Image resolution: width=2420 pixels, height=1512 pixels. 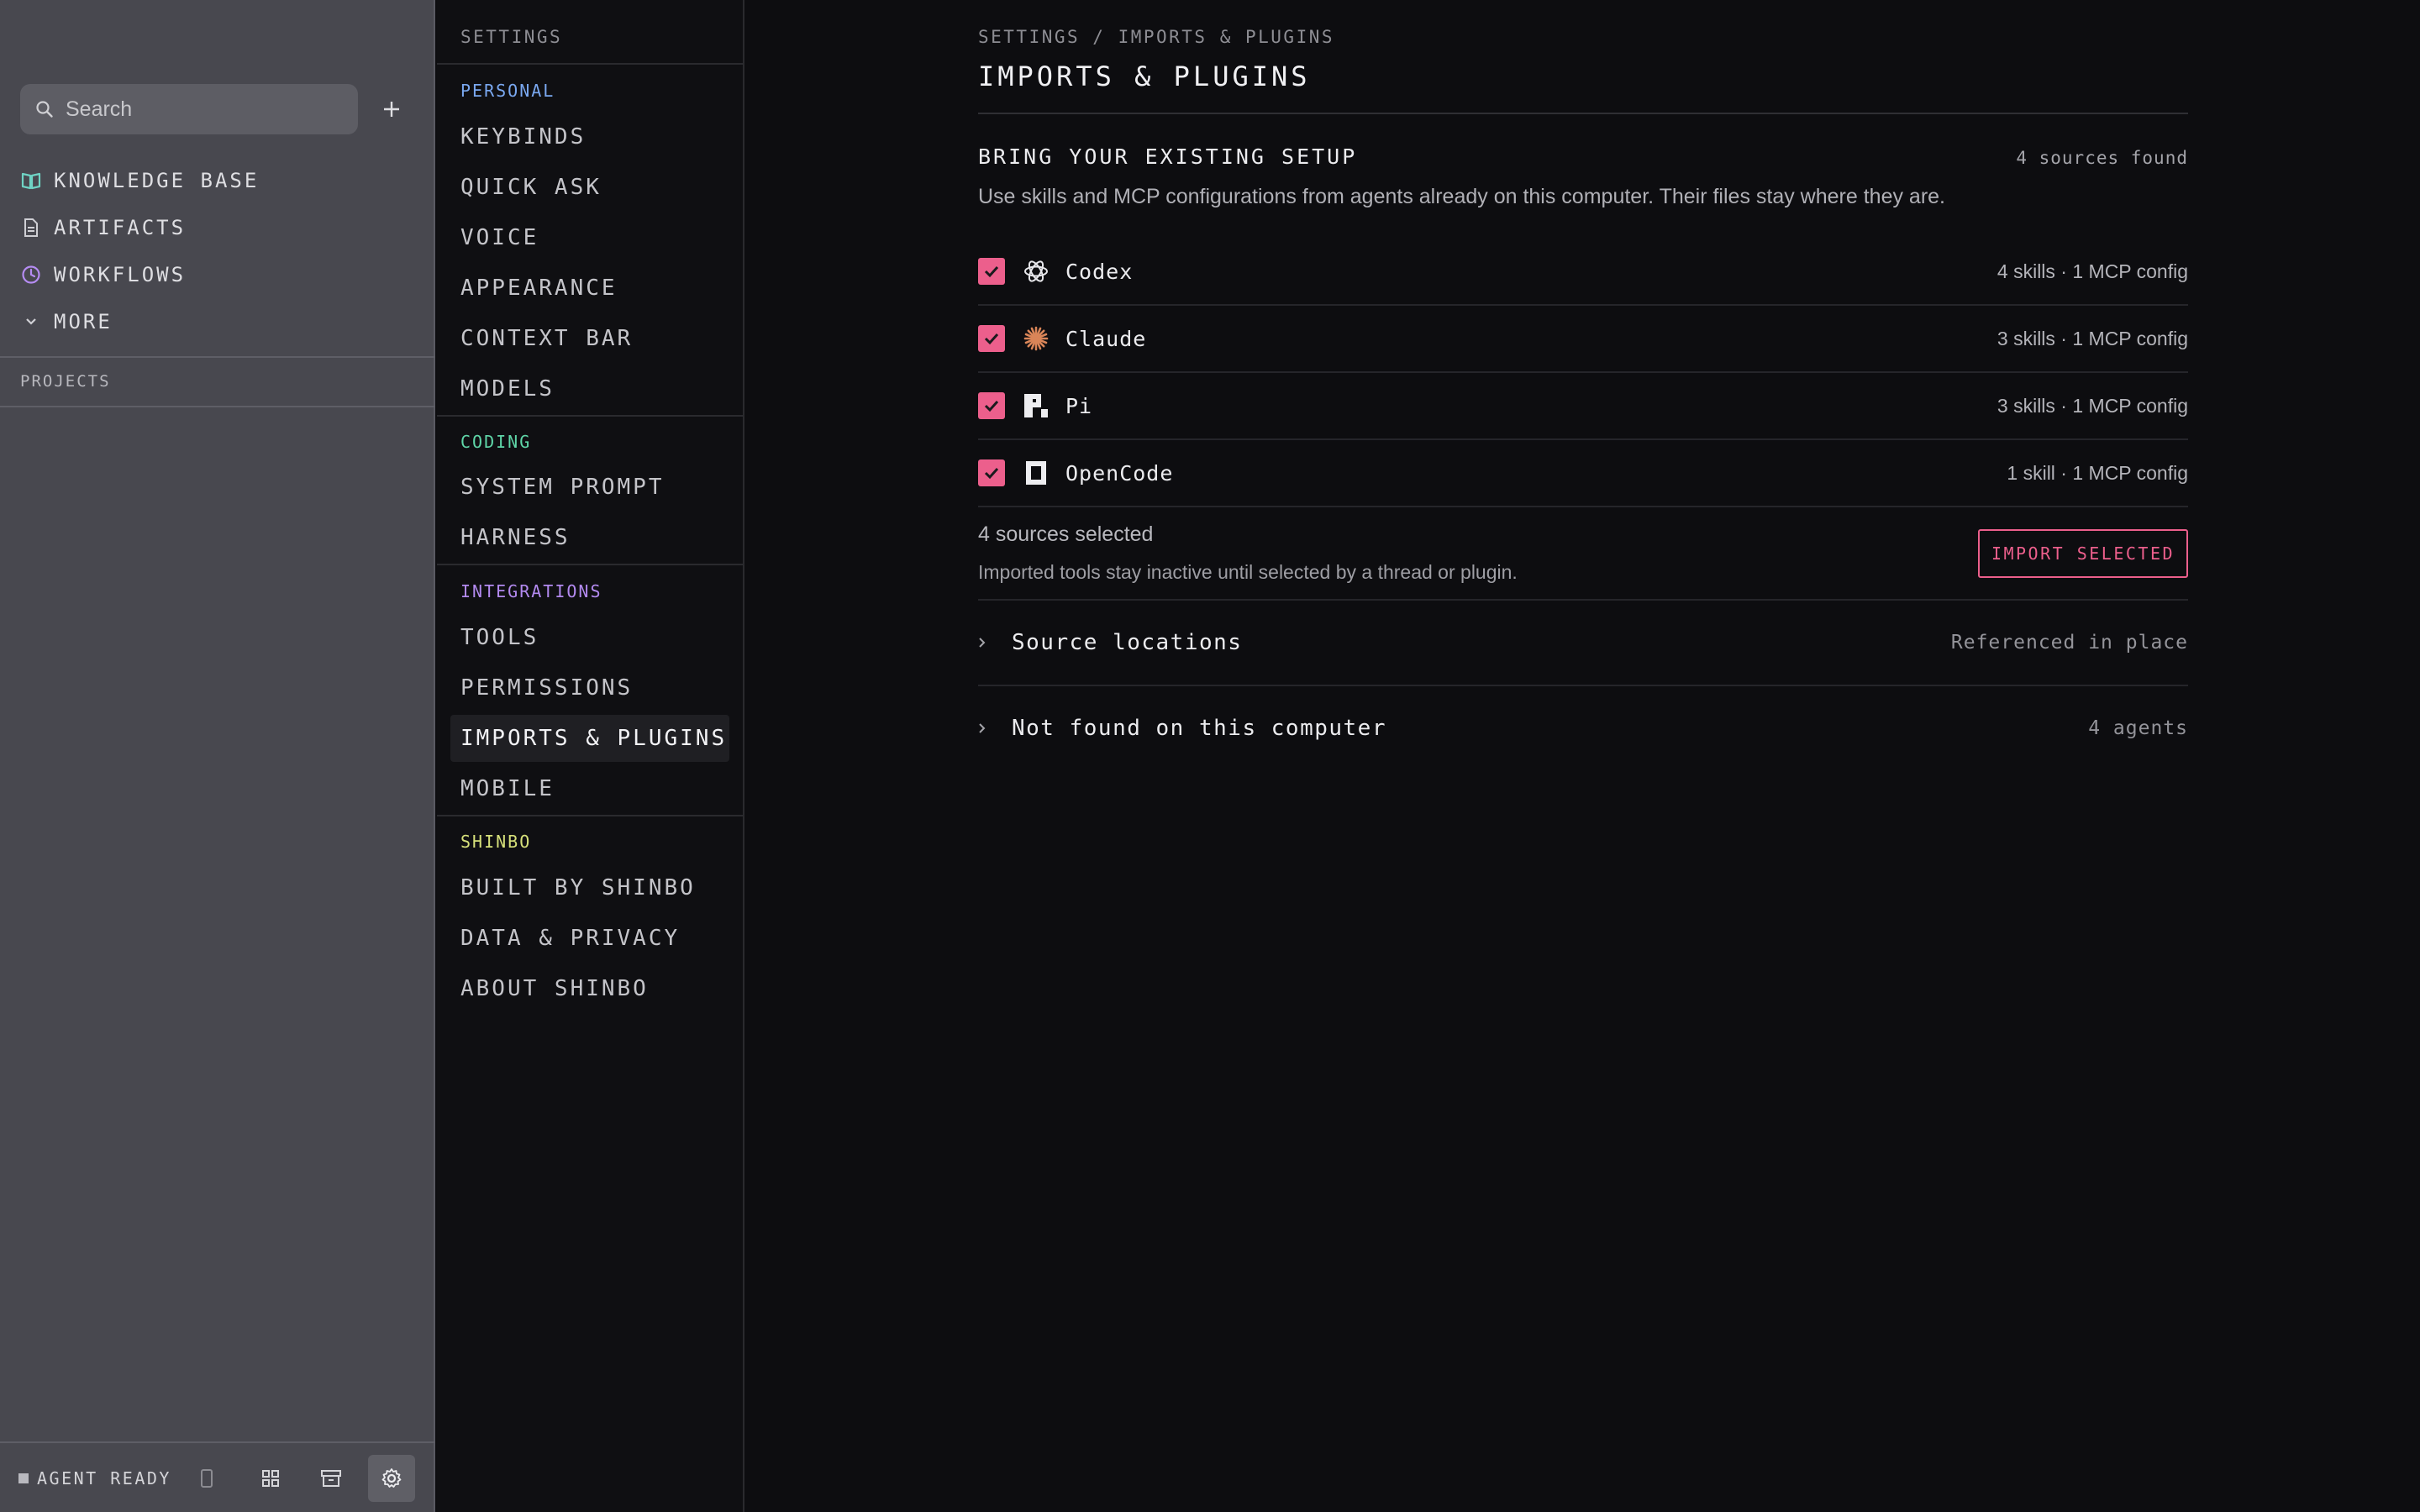 What do you see at coordinates (589, 788) in the screenshot?
I see `settings-item-mobile: MOBILE` at bounding box center [589, 788].